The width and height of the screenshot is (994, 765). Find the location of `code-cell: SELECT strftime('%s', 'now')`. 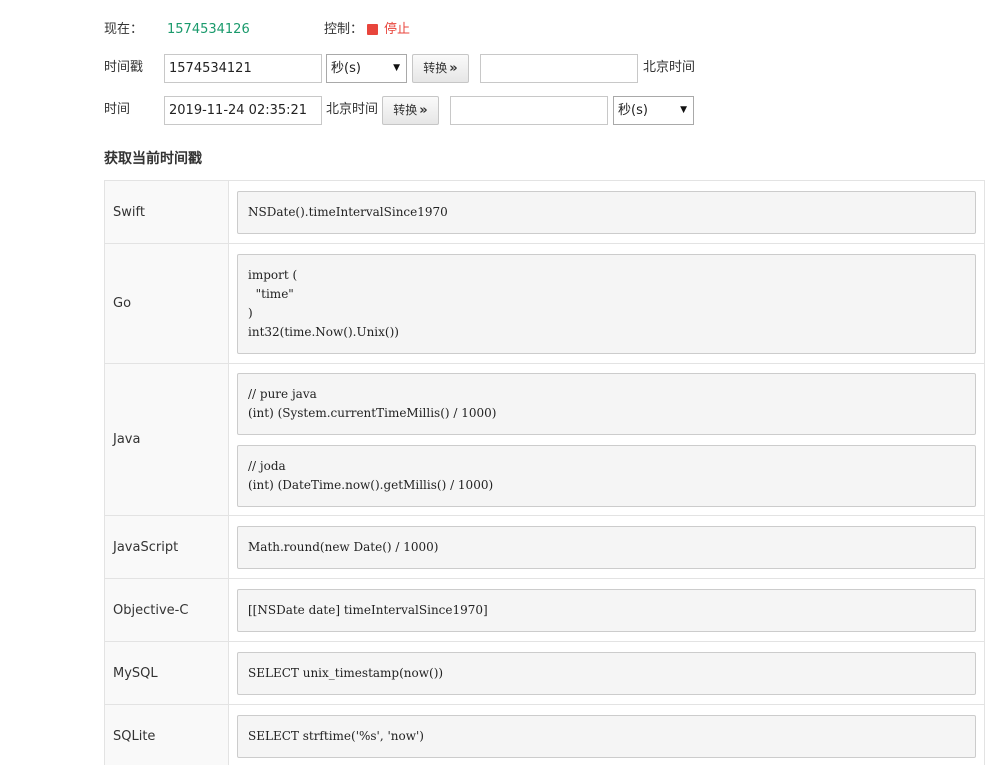

code-cell: SELECT strftime('%s', 'now') is located at coordinates (606, 734).